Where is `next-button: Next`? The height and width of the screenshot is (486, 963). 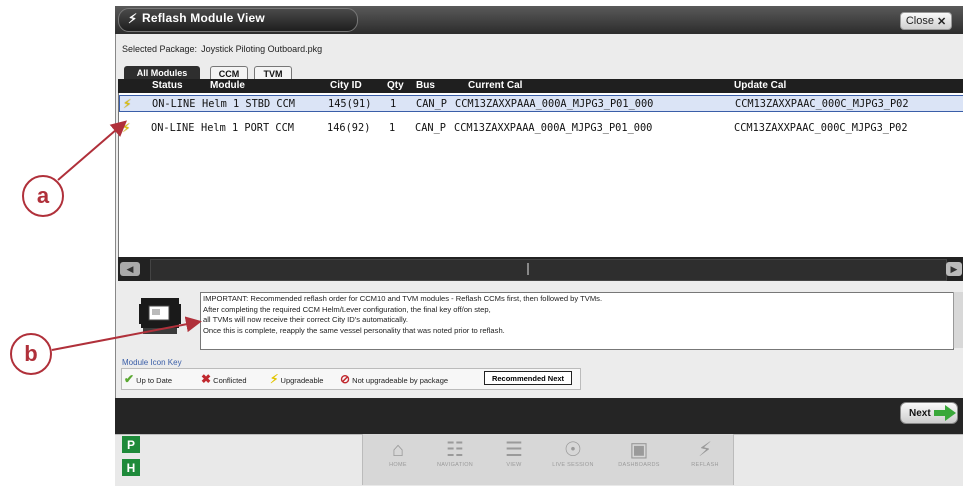 next-button: Next is located at coordinates (929, 413).